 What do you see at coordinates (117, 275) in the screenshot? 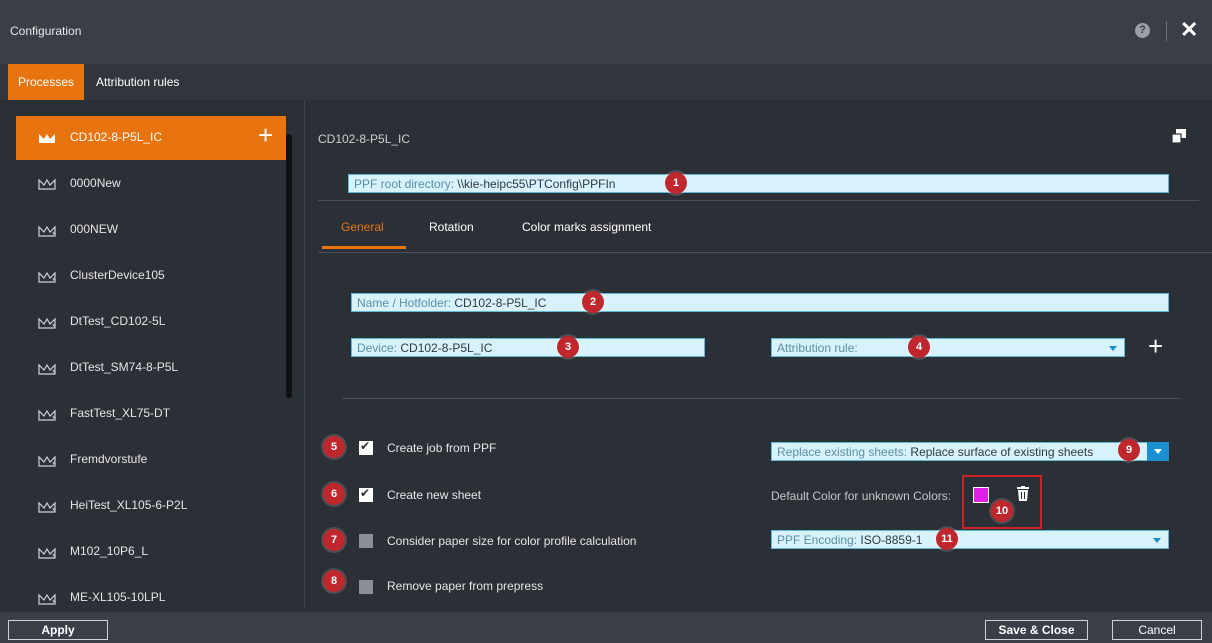
I see `sidebar-item-label: ClusterDevice105` at bounding box center [117, 275].